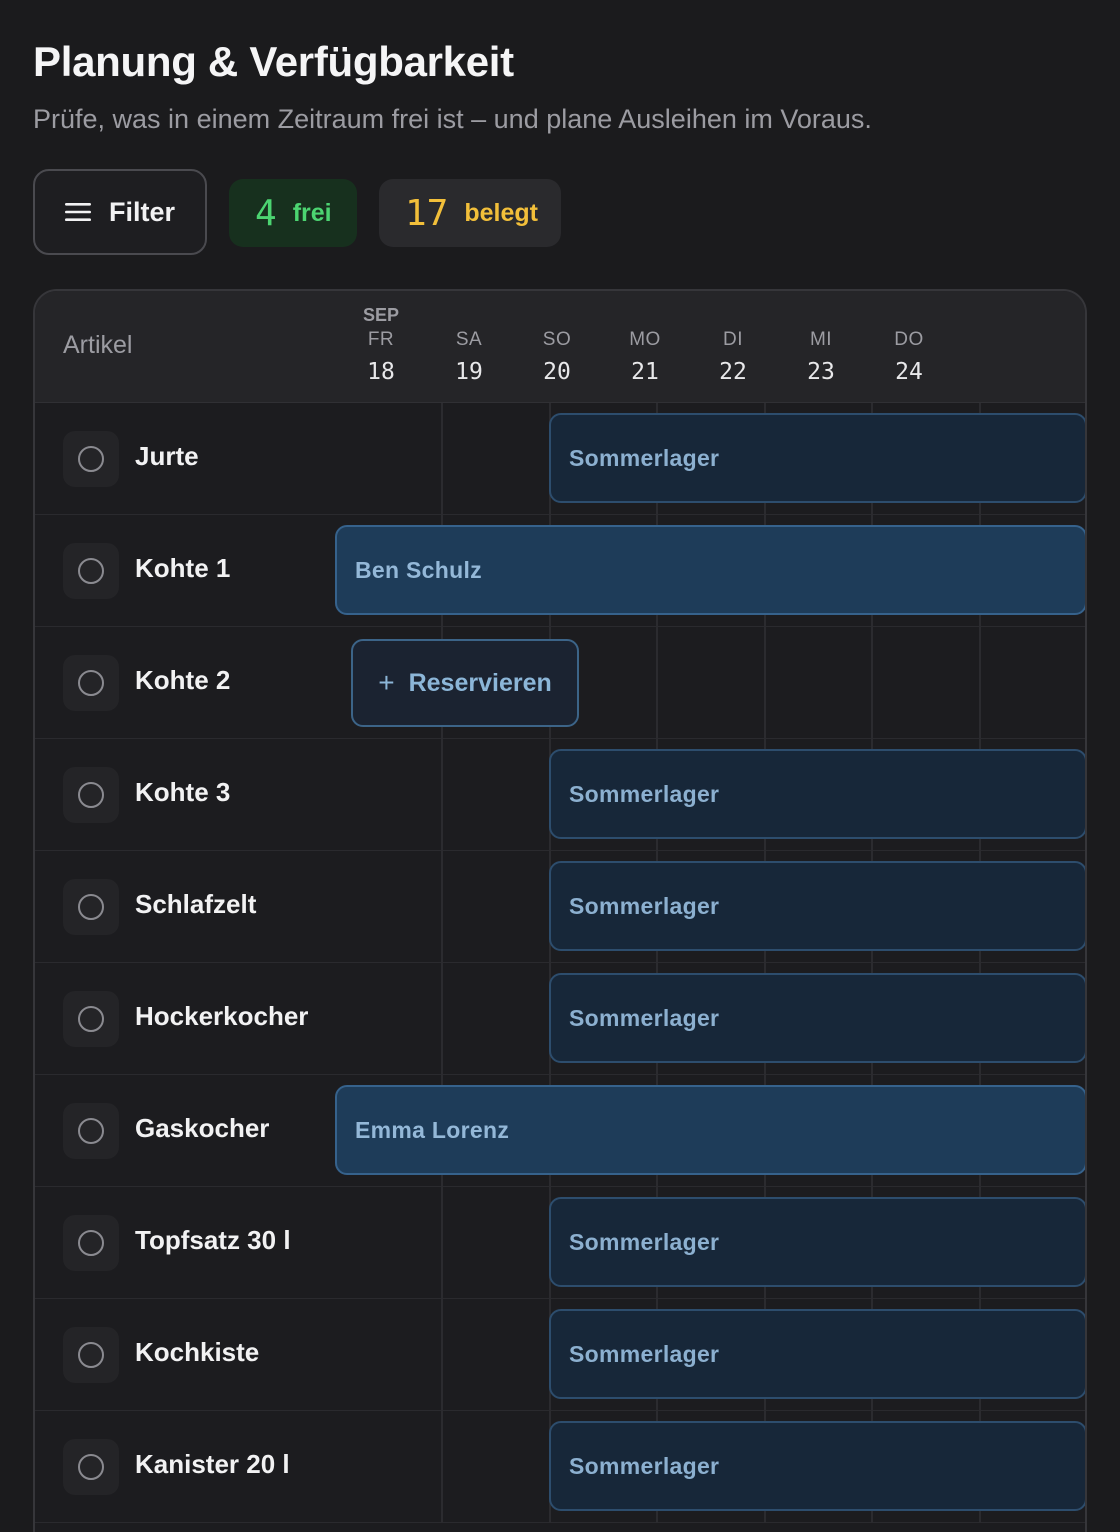  What do you see at coordinates (557, 372) in the screenshot?
I see `date-label: 20` at bounding box center [557, 372].